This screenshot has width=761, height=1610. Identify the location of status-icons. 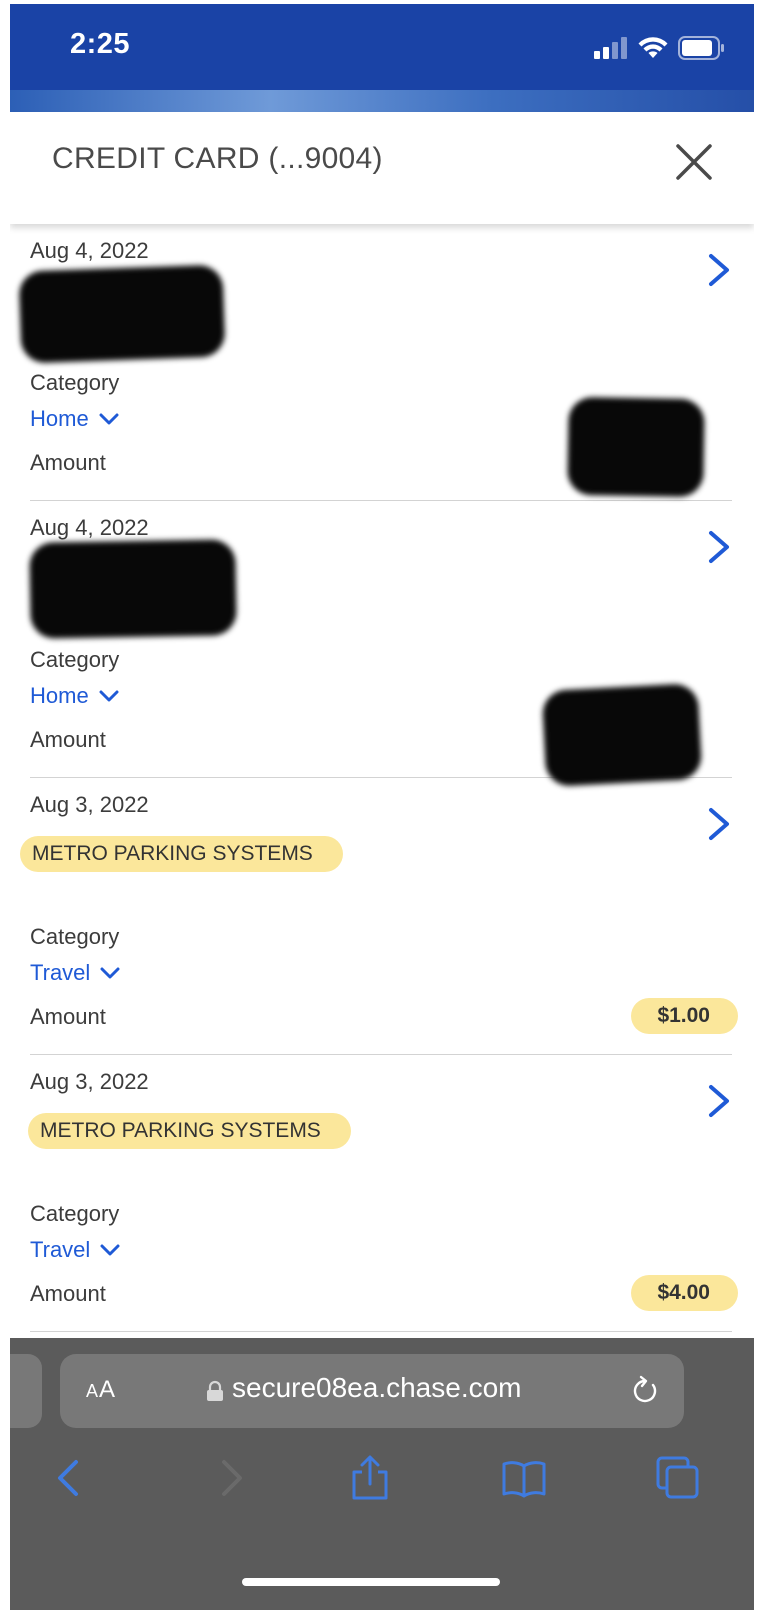
(659, 48).